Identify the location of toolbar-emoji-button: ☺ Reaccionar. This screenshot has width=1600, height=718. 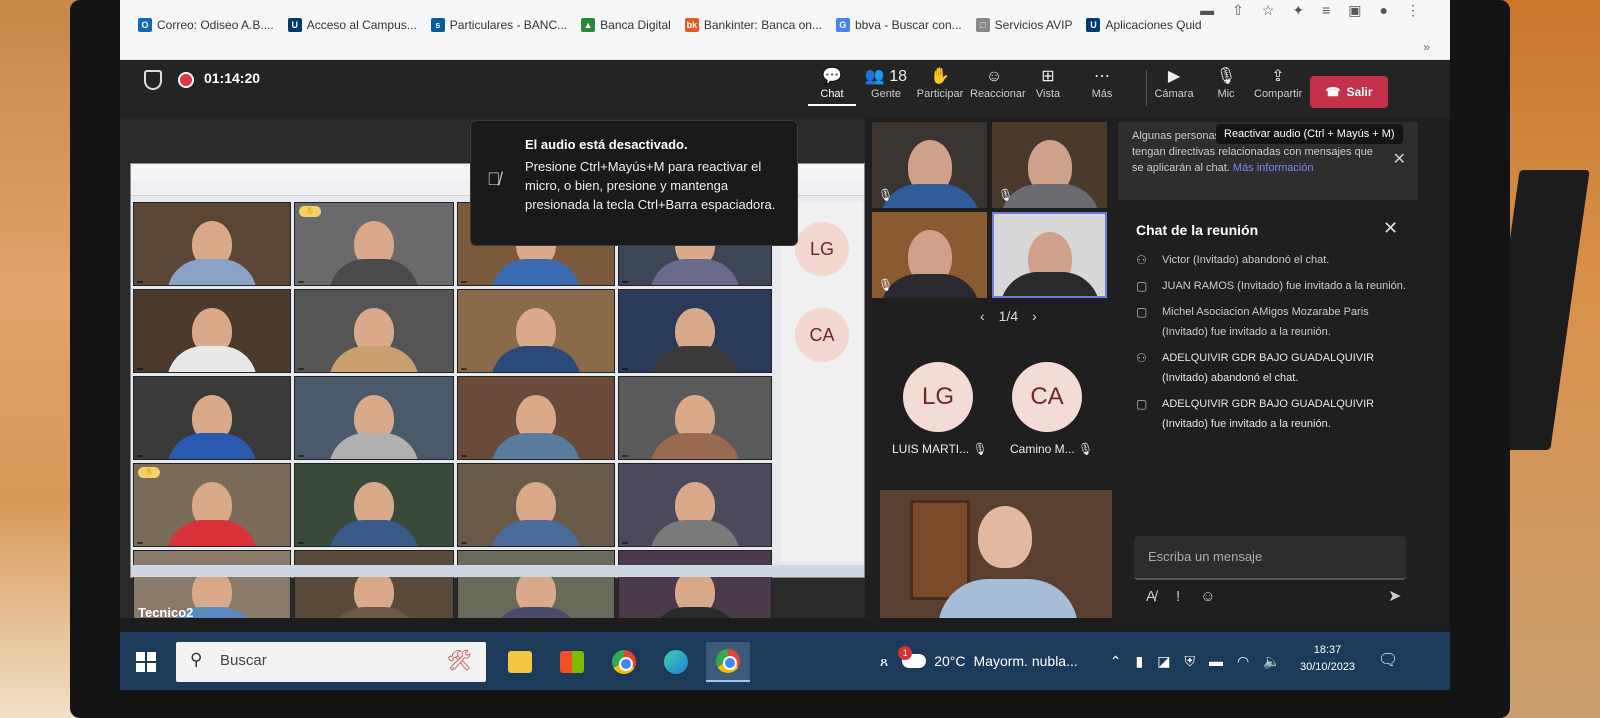
(998, 86).